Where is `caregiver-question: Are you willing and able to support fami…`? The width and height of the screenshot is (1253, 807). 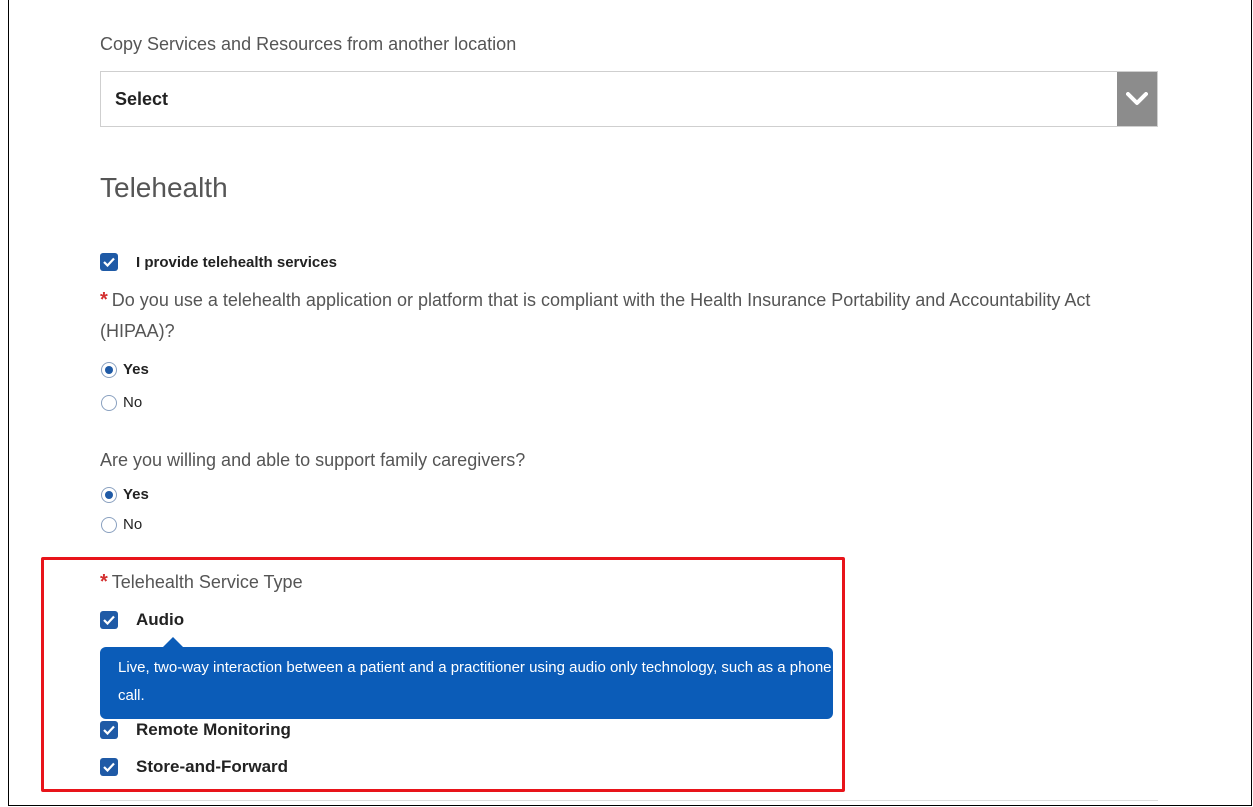
caregiver-question: Are you willing and able to support fami… is located at coordinates (313, 460).